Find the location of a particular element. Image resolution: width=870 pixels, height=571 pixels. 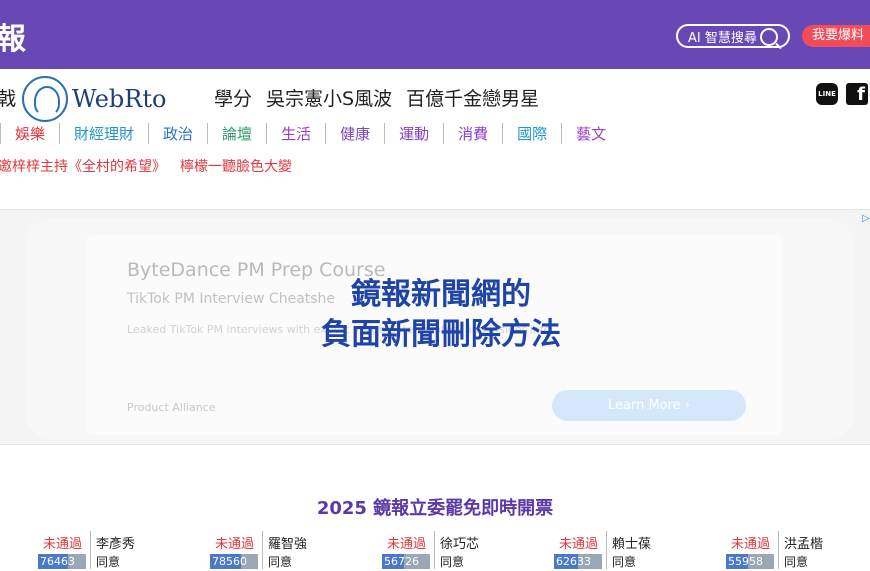

vote-count-bar: 56726 is located at coordinates (406, 561).